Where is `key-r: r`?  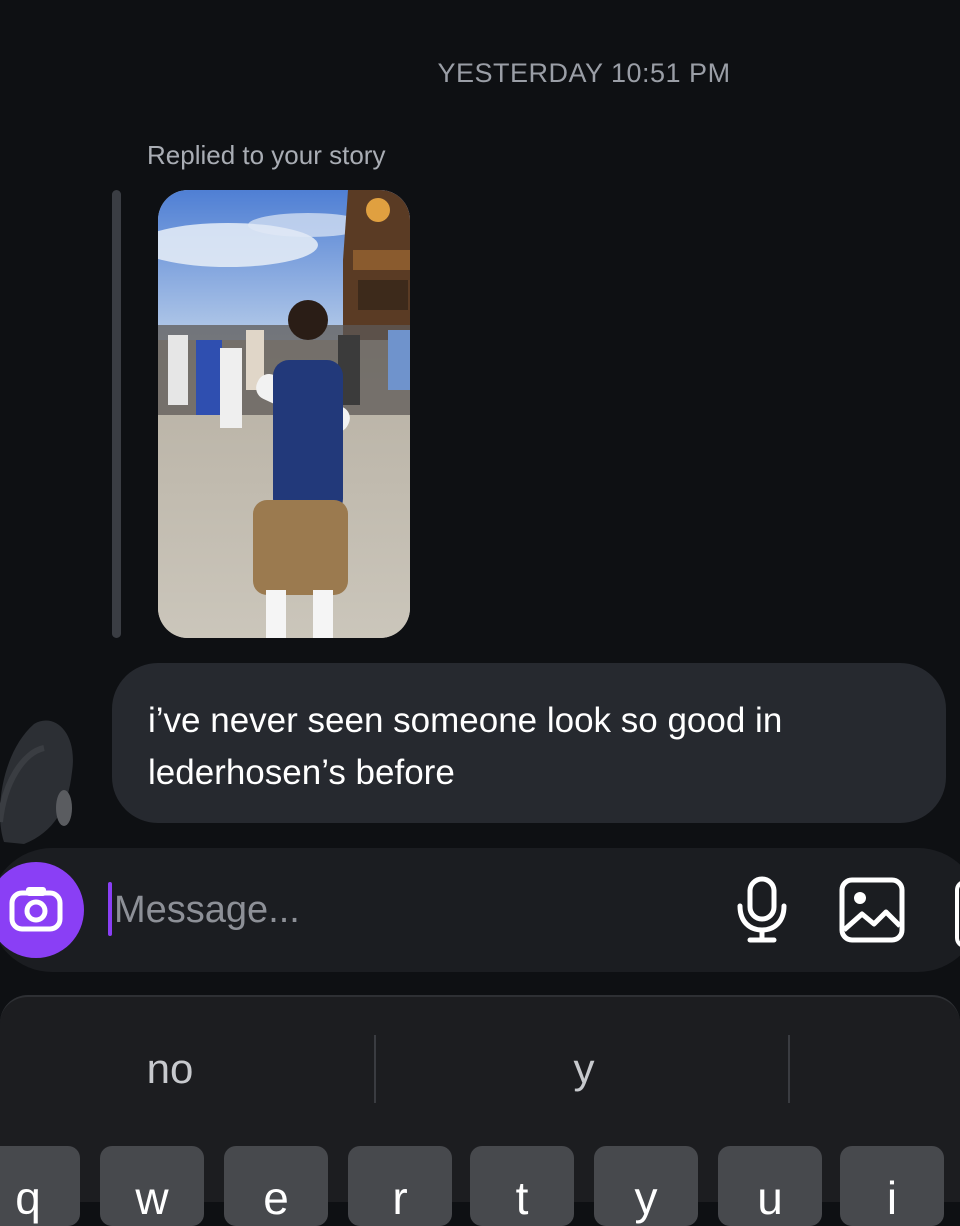 key-r: r is located at coordinates (400, 1186).